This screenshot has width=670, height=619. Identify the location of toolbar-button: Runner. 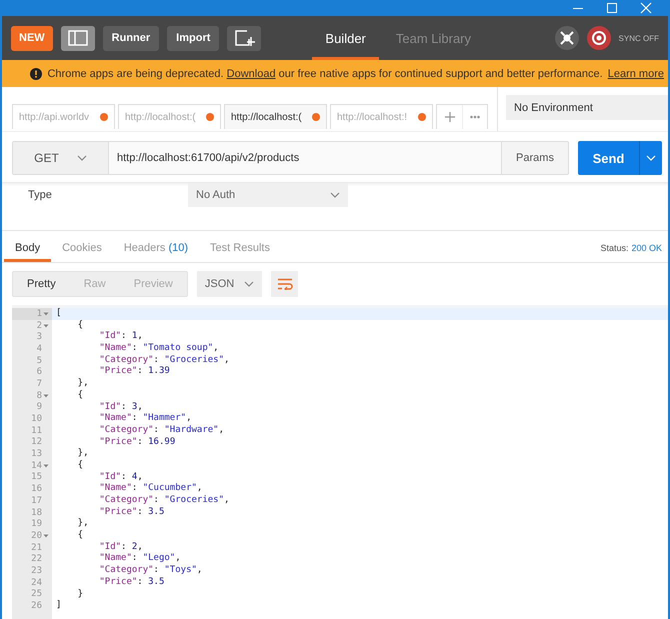
(131, 38).